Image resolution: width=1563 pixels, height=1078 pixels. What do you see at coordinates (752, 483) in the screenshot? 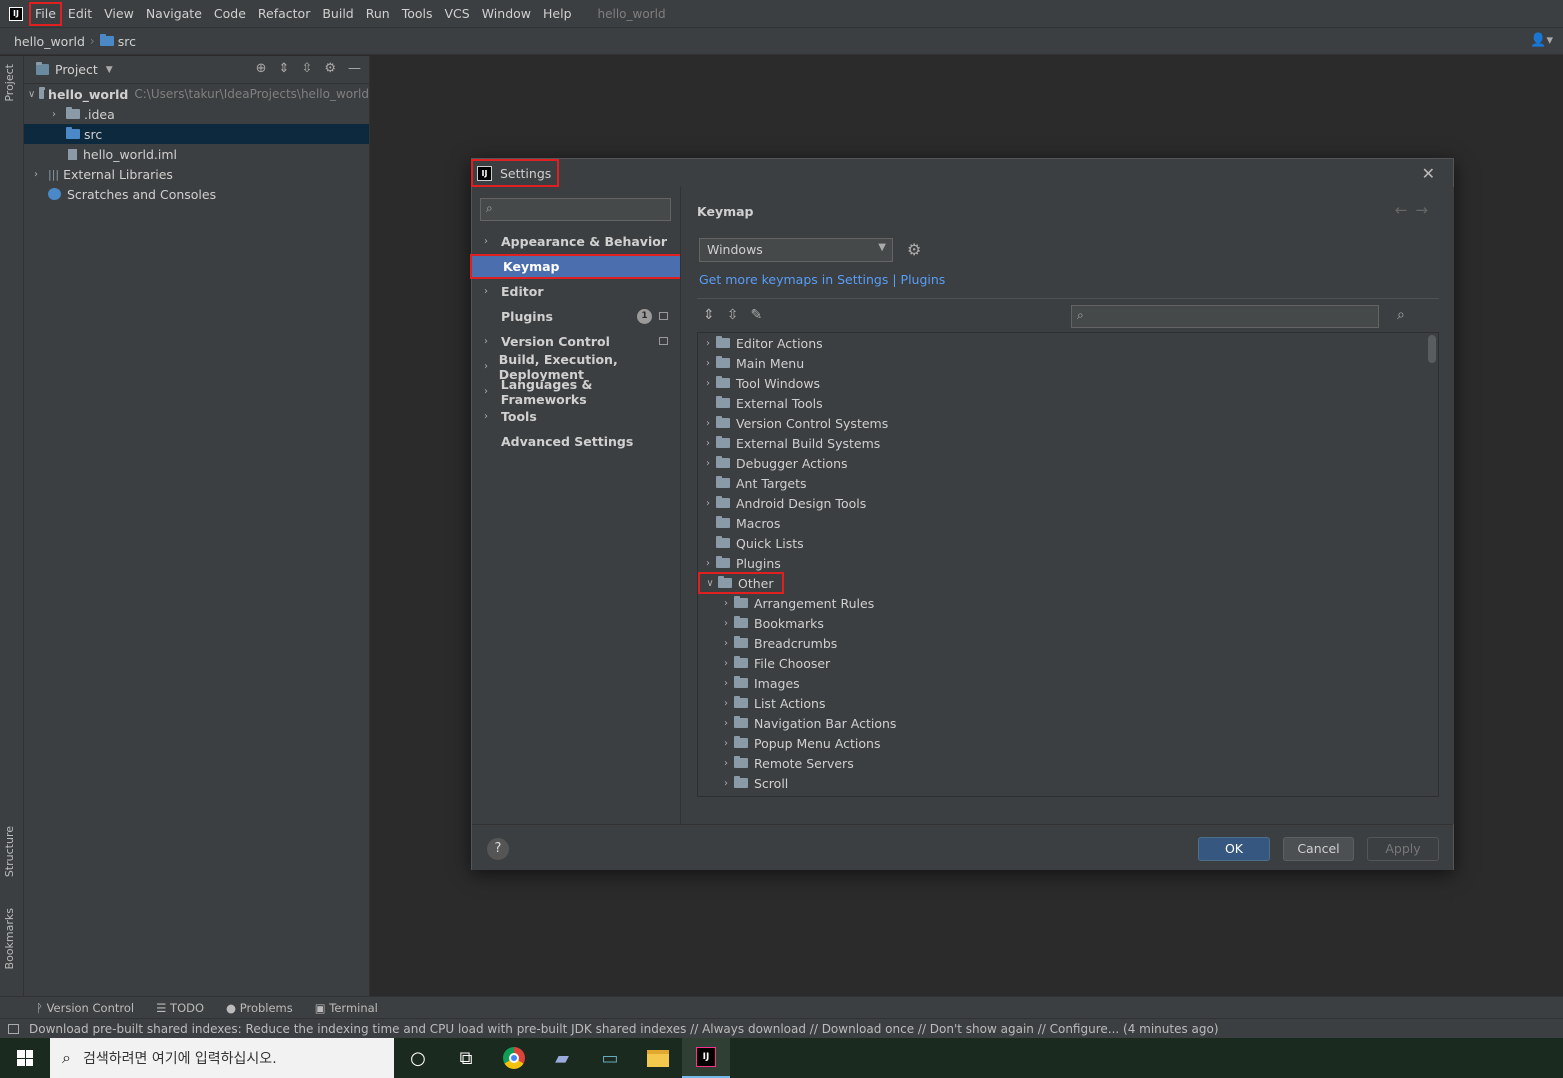
I see `keymap-tree-item-ant-targets: Ant Targets` at bounding box center [752, 483].